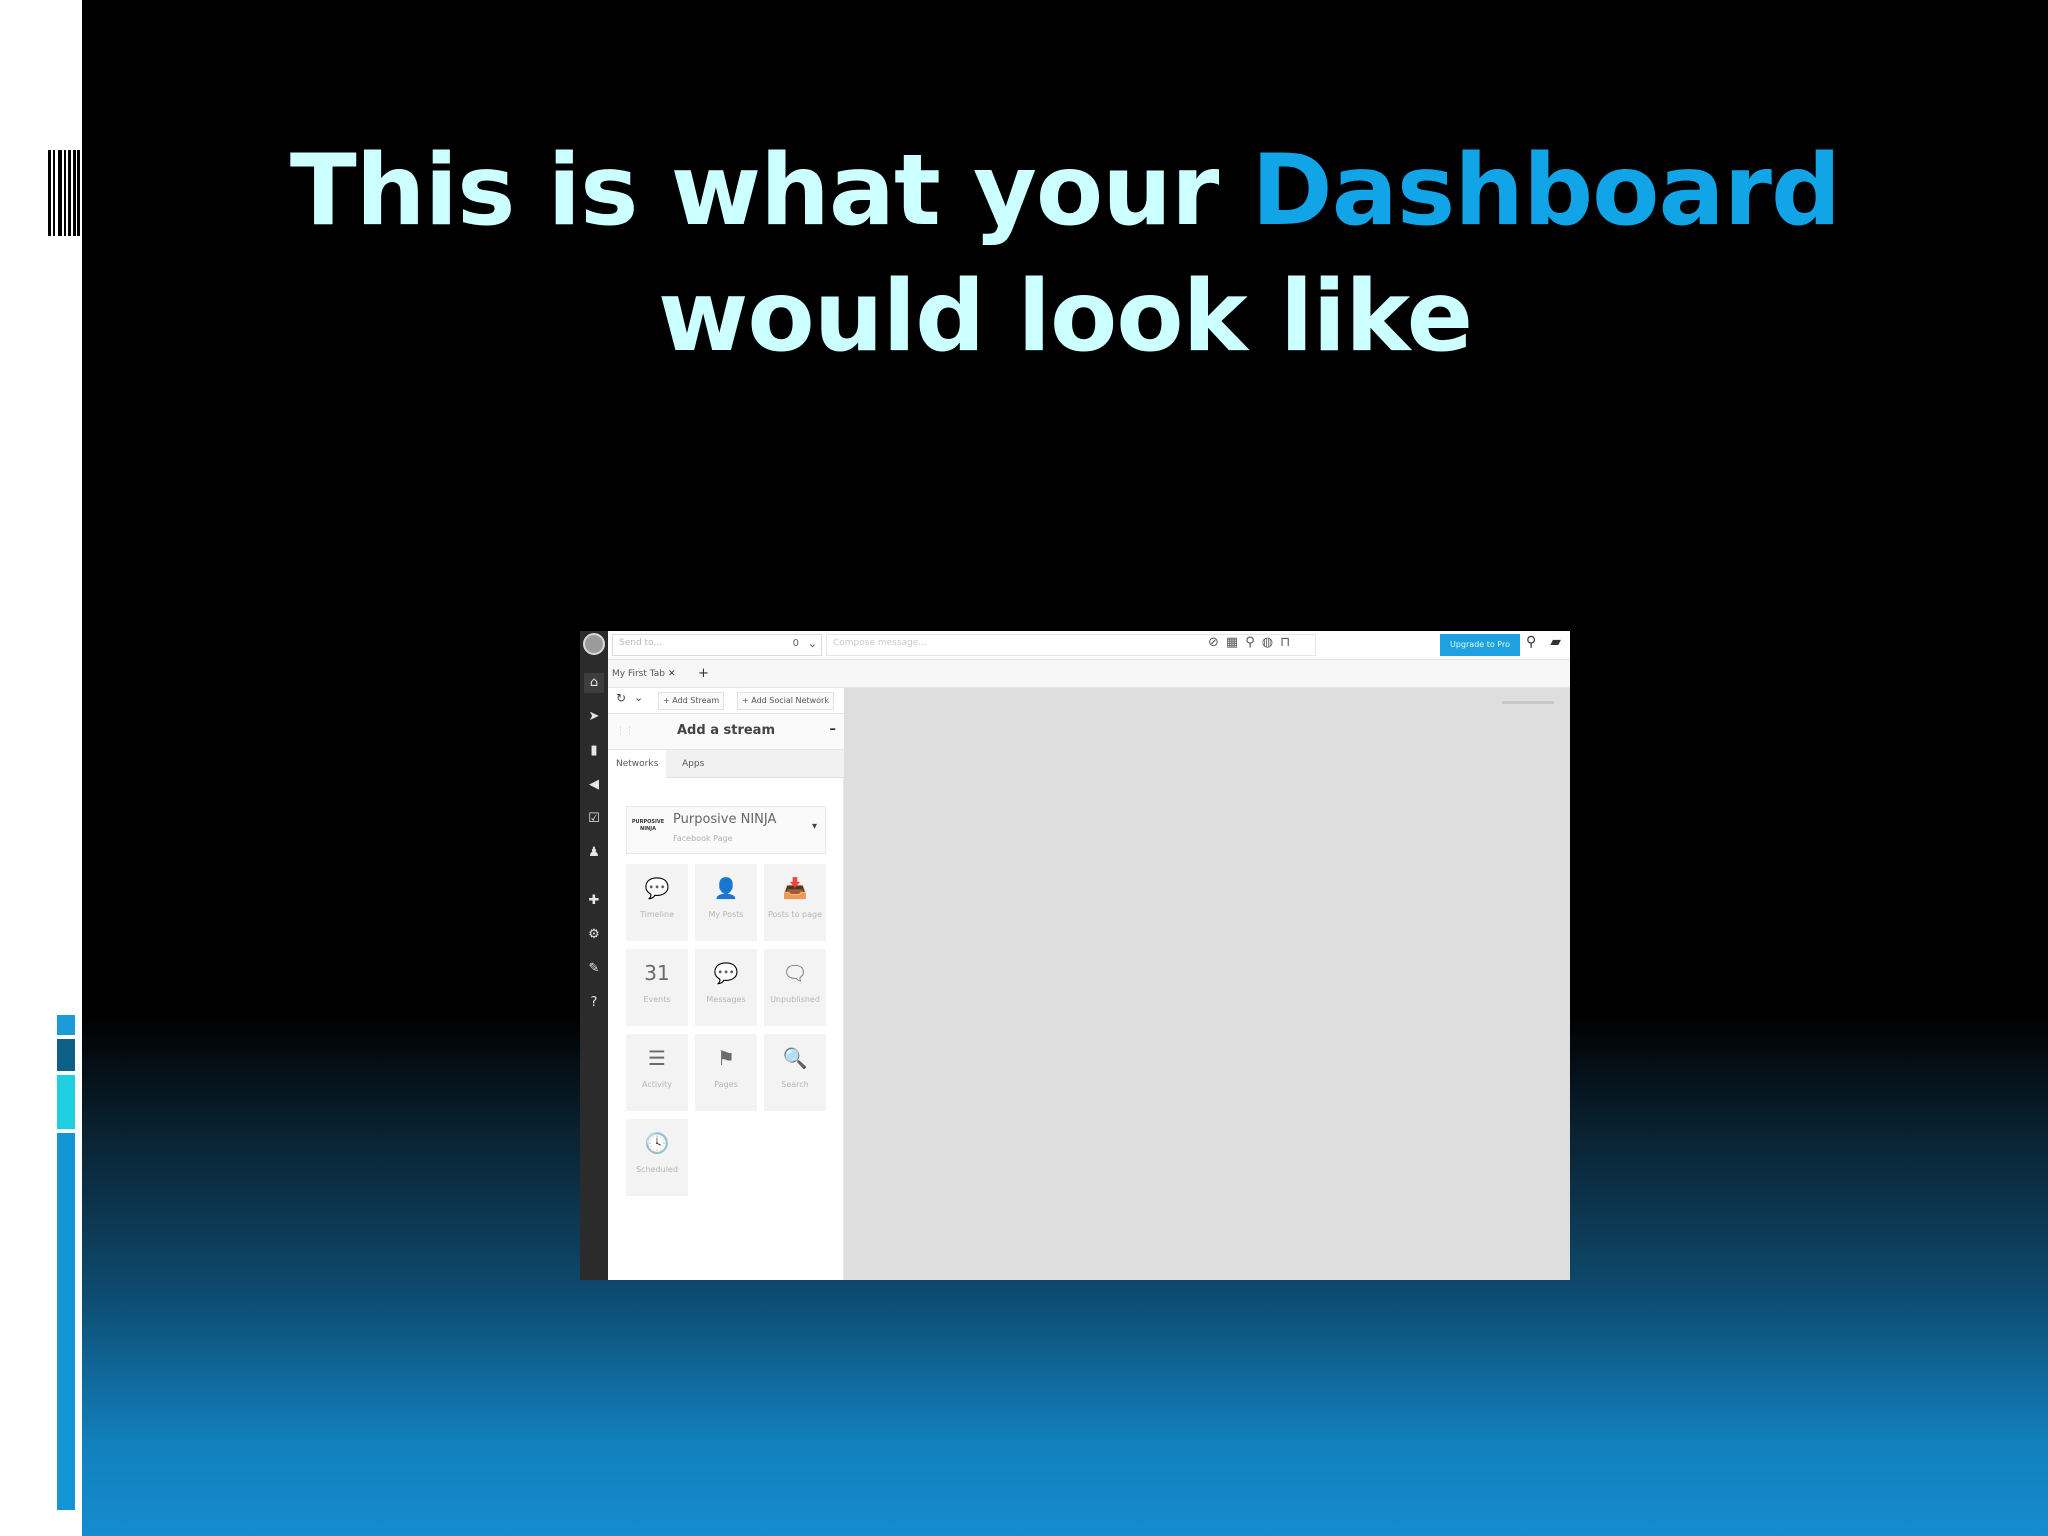 This screenshot has height=1536, width=2048. Describe the element at coordinates (726, 973) in the screenshot. I see `messages-icon: 💬` at that location.